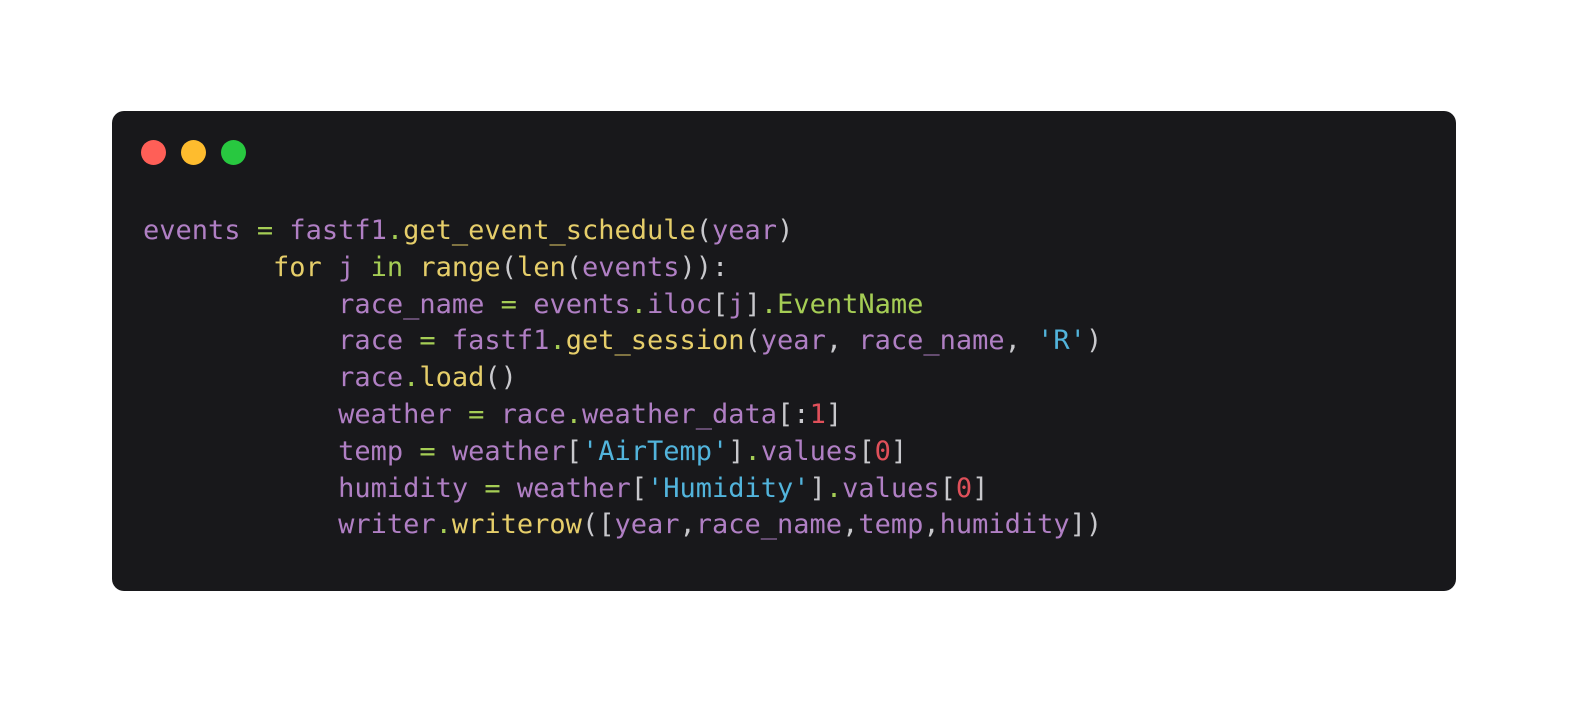 The image size is (1582, 708). I want to click on code-token: writerow, so click(516, 525).